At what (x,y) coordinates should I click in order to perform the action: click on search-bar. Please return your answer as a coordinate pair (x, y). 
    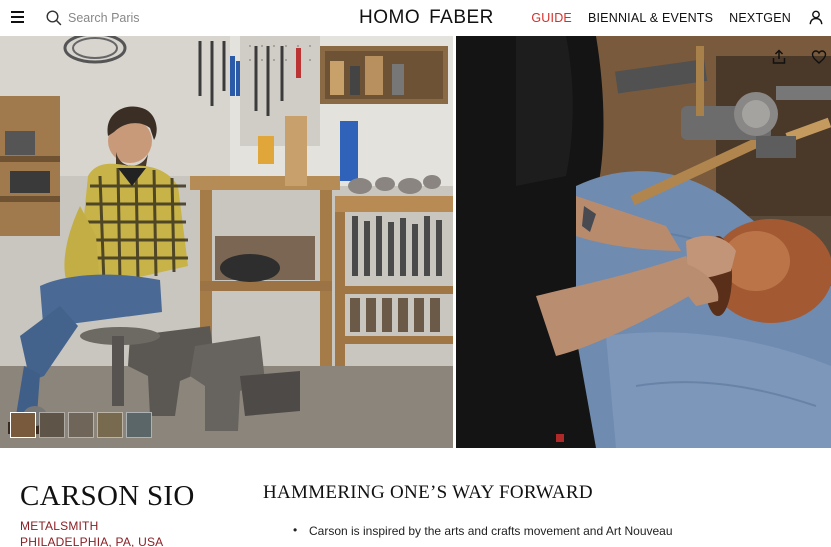
    Looking at the image, I should click on (102, 18).